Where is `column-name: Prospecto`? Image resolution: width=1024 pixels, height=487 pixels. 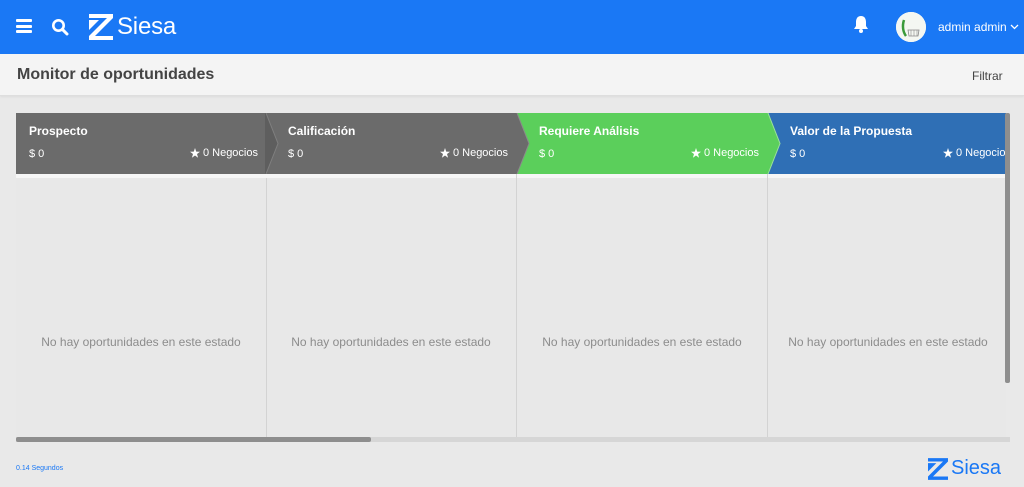 column-name: Prospecto is located at coordinates (58, 131).